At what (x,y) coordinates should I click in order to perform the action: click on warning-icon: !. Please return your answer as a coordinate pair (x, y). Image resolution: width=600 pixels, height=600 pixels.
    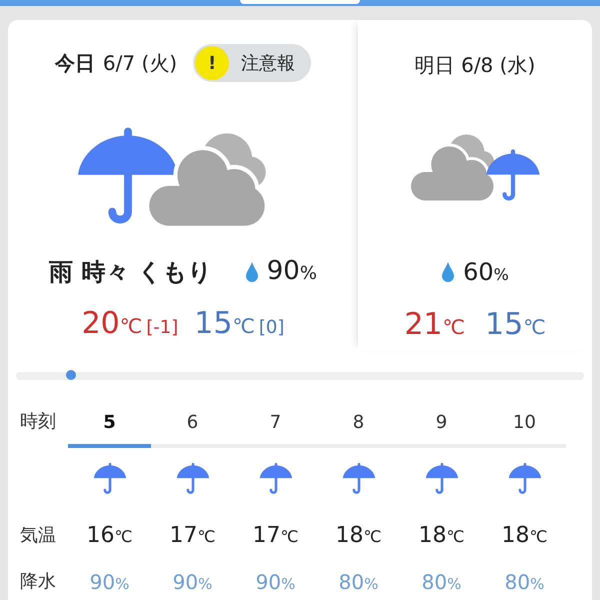
    Looking at the image, I should click on (212, 63).